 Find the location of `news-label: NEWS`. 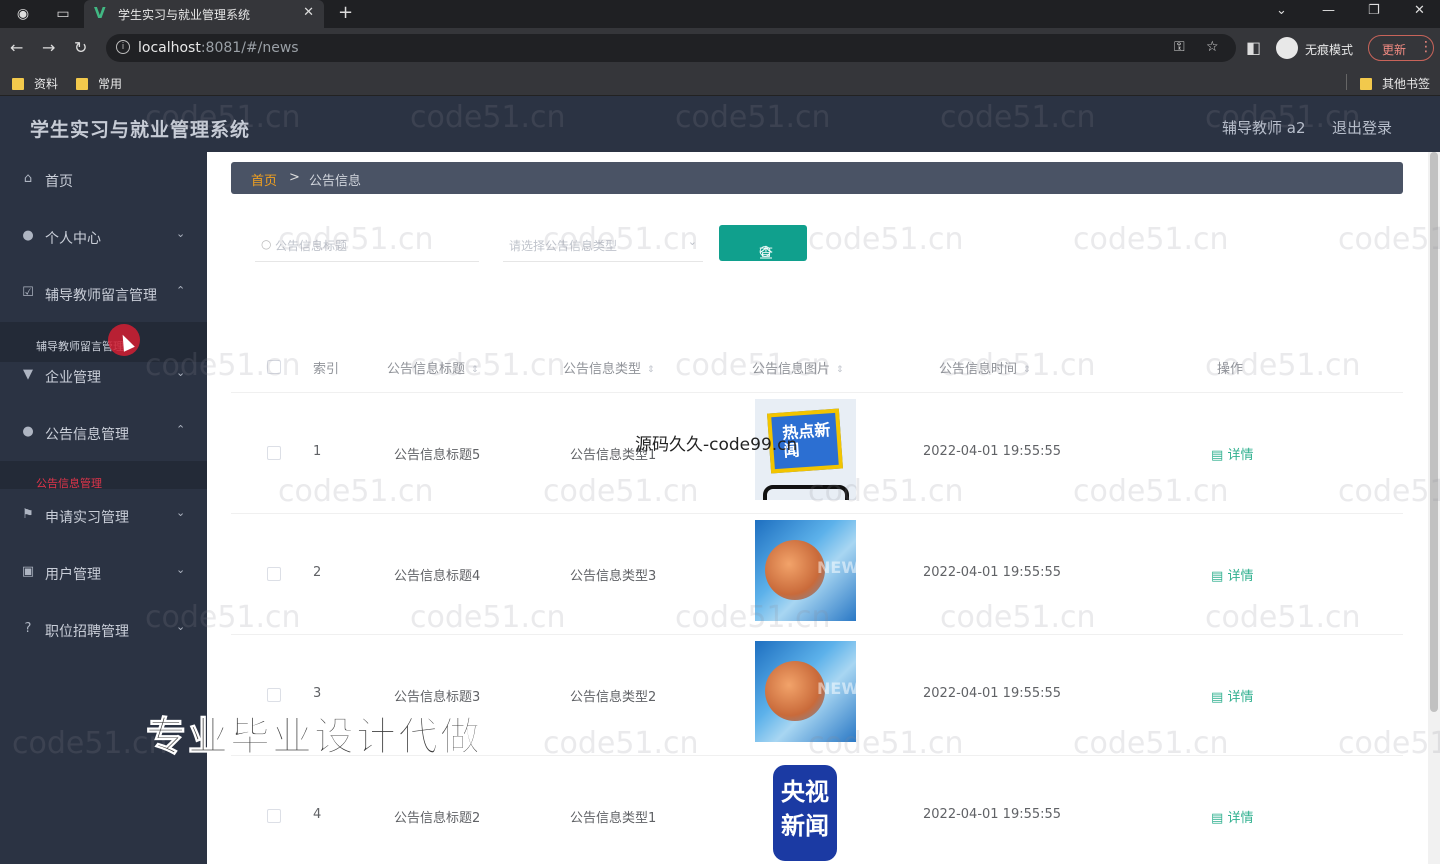

news-label: NEWS is located at coordinates (836, 567).